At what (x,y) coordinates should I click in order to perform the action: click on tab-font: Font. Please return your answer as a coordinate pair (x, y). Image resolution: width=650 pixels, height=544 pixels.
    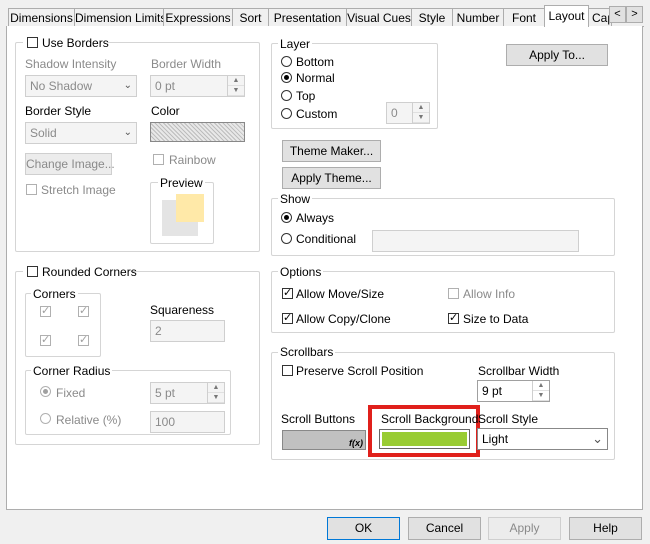
    Looking at the image, I should click on (524, 17).